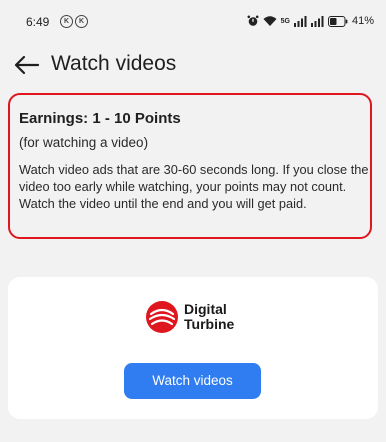 The image size is (386, 442). What do you see at coordinates (285, 21) in the screenshot?
I see `data-icon: 5G` at bounding box center [285, 21].